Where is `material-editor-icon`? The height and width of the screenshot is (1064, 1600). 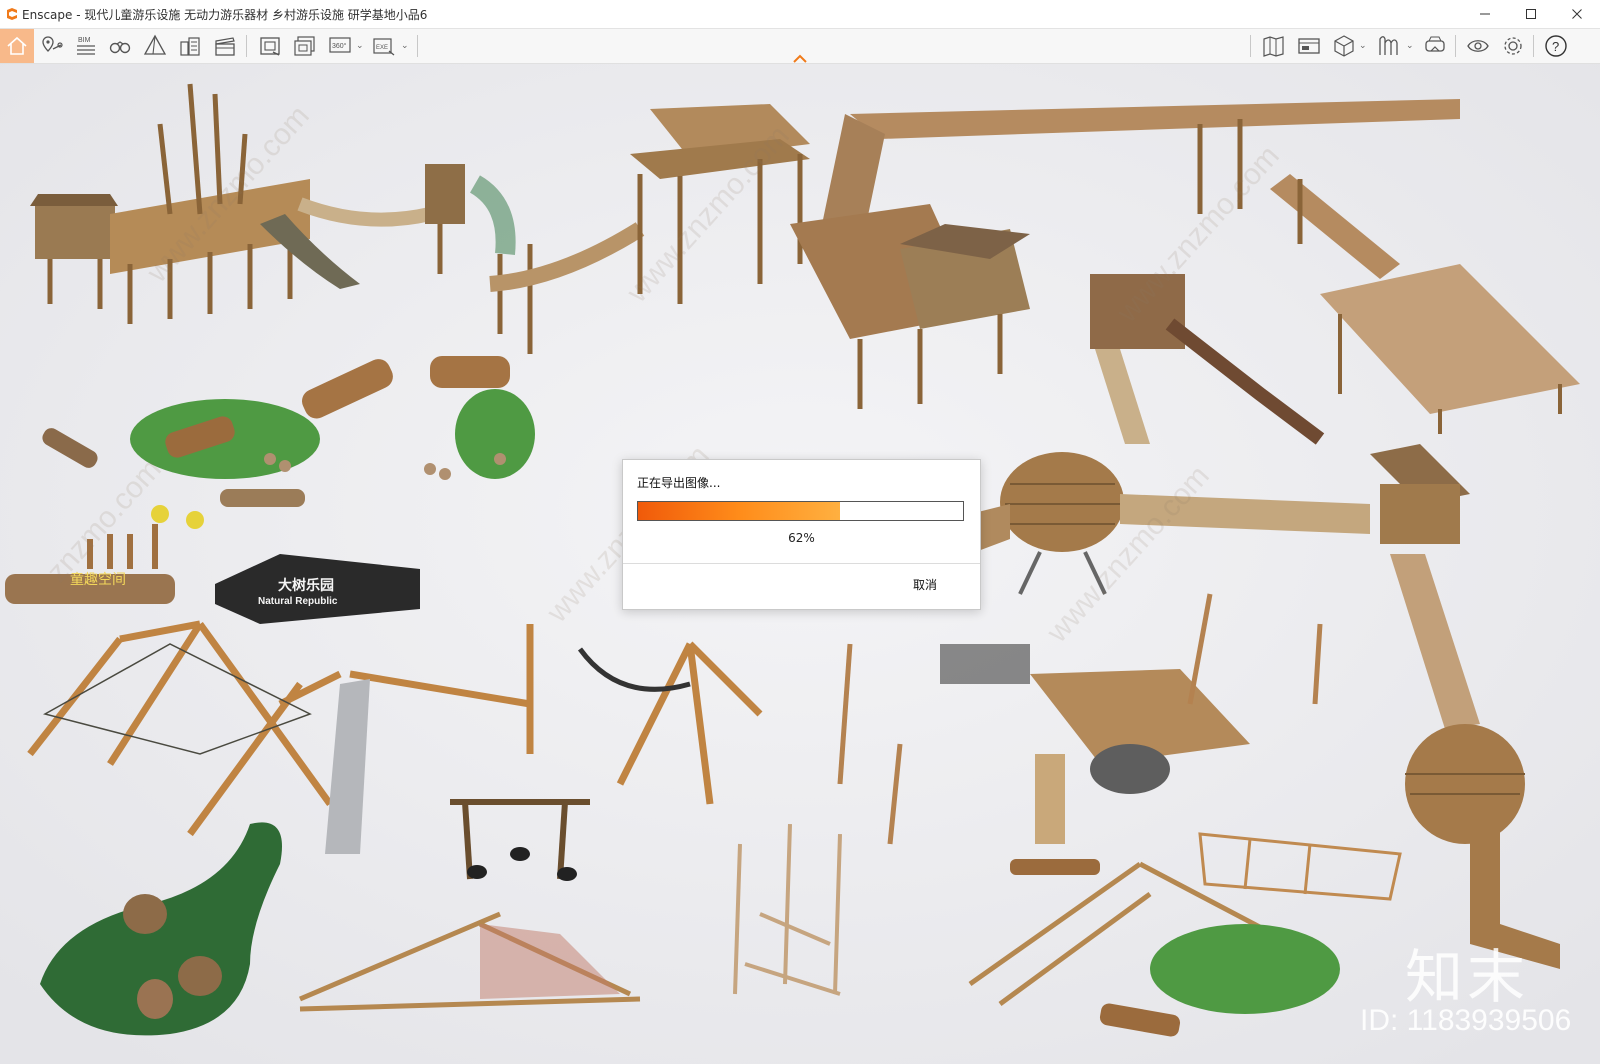
material-editor-icon is located at coordinates (1388, 45).